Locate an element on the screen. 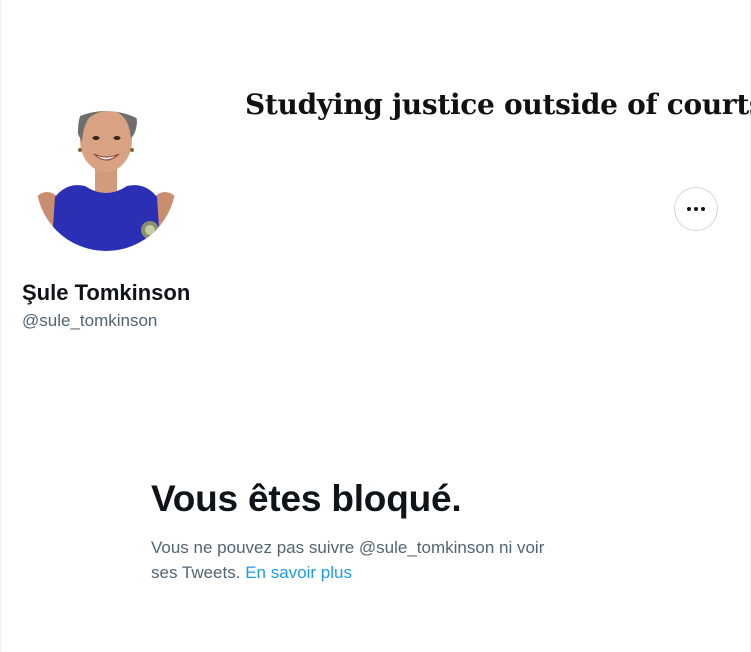 The width and height of the screenshot is (751, 652). profile-display-name: Şule Tomkinson is located at coordinates (106, 292).